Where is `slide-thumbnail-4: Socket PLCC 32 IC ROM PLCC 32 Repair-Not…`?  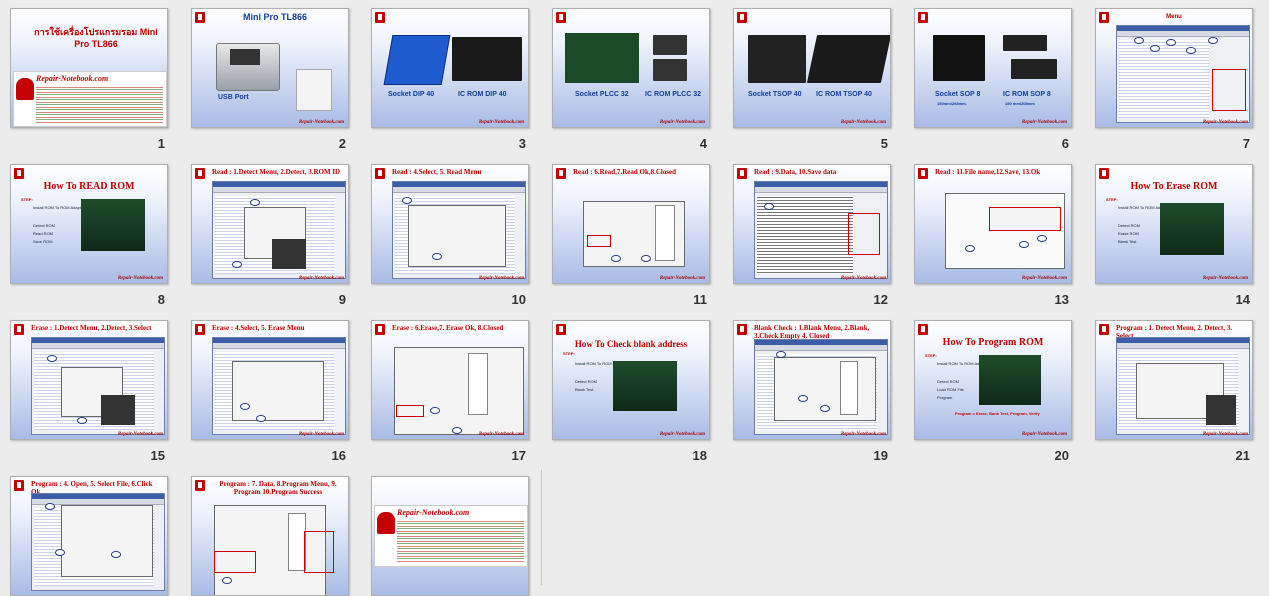 slide-thumbnail-4: Socket PLCC 32 IC ROM PLCC 32 Repair-Not… is located at coordinates (631, 68).